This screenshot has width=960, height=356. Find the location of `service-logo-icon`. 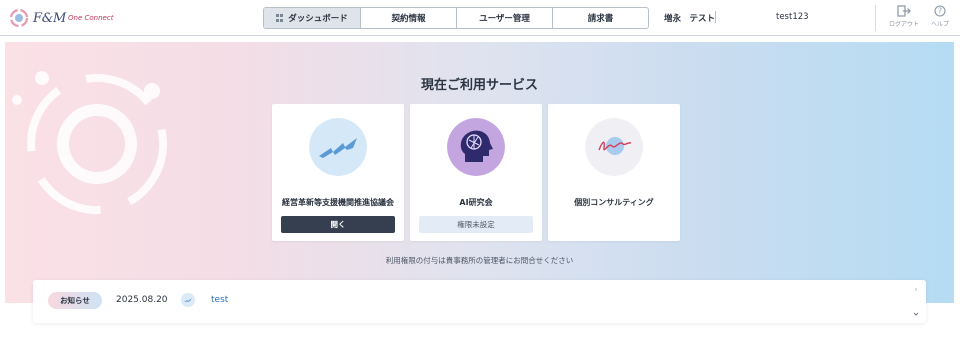

service-logo-icon is located at coordinates (188, 300).